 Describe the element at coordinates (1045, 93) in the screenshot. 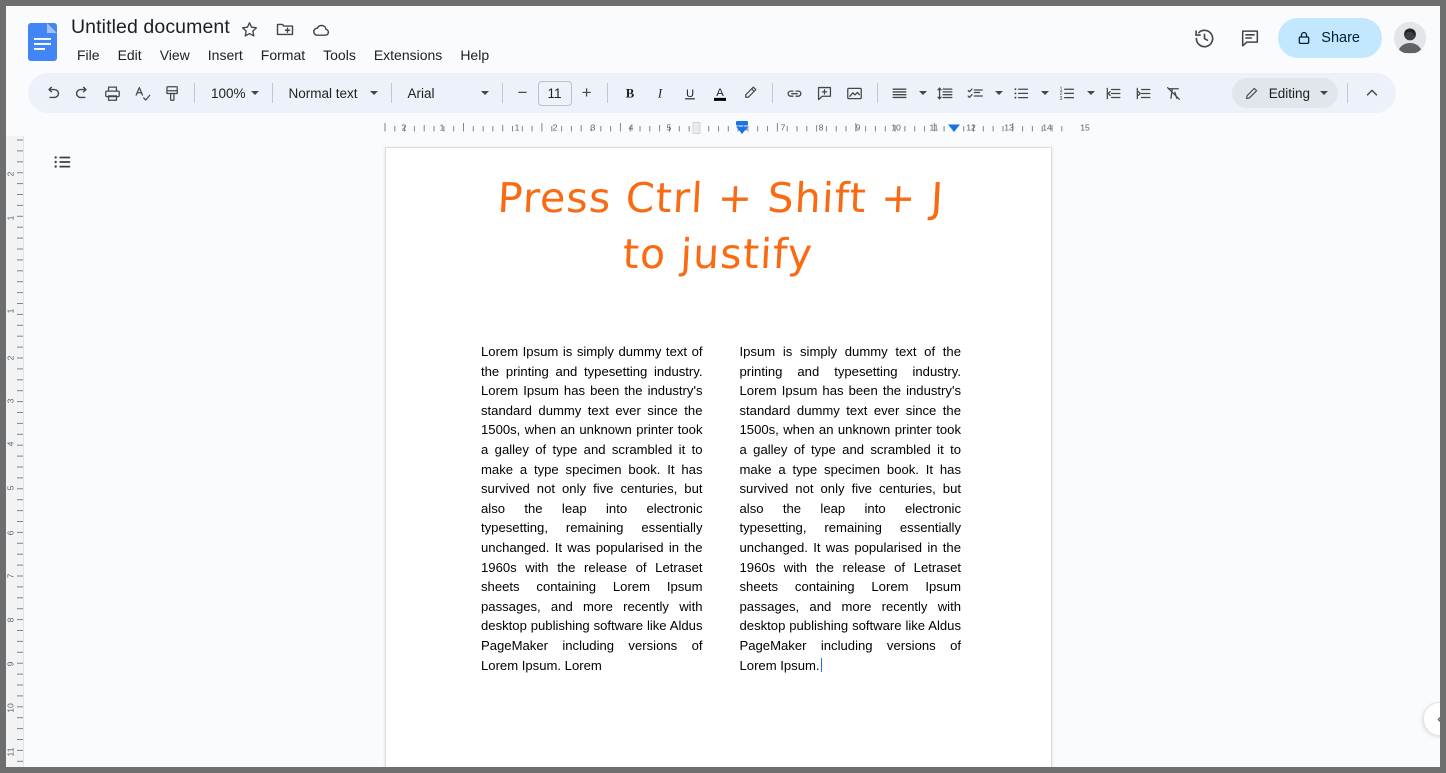

I see `bulleted-list-dropdown-chevron-icon` at that location.